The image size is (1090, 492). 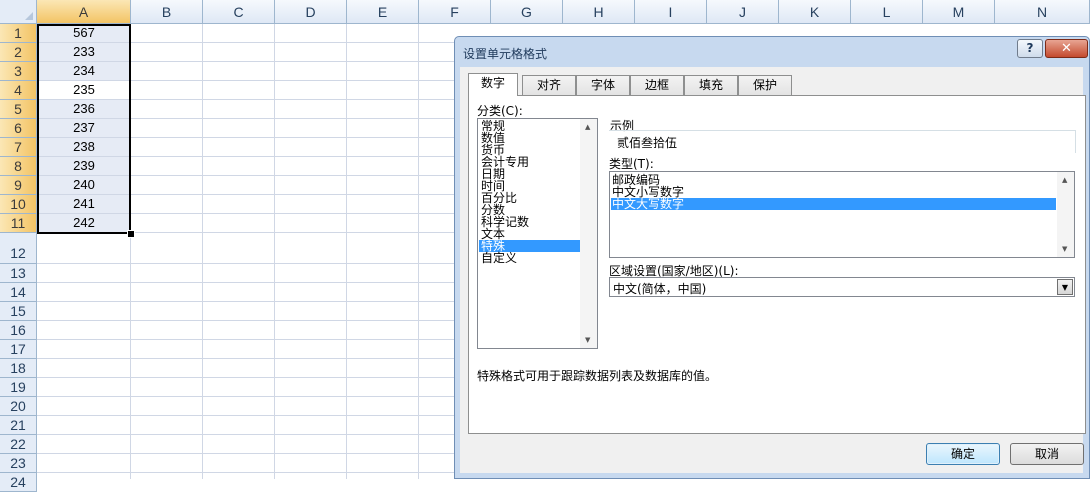 What do you see at coordinates (959, 12) in the screenshot?
I see `column-header-m: M` at bounding box center [959, 12].